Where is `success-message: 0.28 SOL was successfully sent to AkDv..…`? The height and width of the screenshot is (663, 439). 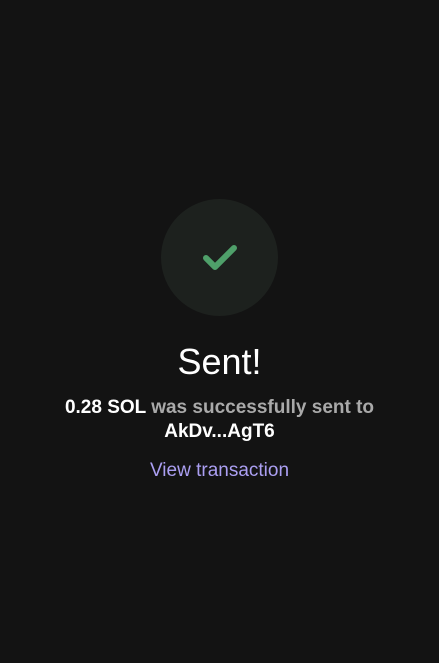
success-message: 0.28 SOL was successfully sent to AkDv..… is located at coordinates (219, 420).